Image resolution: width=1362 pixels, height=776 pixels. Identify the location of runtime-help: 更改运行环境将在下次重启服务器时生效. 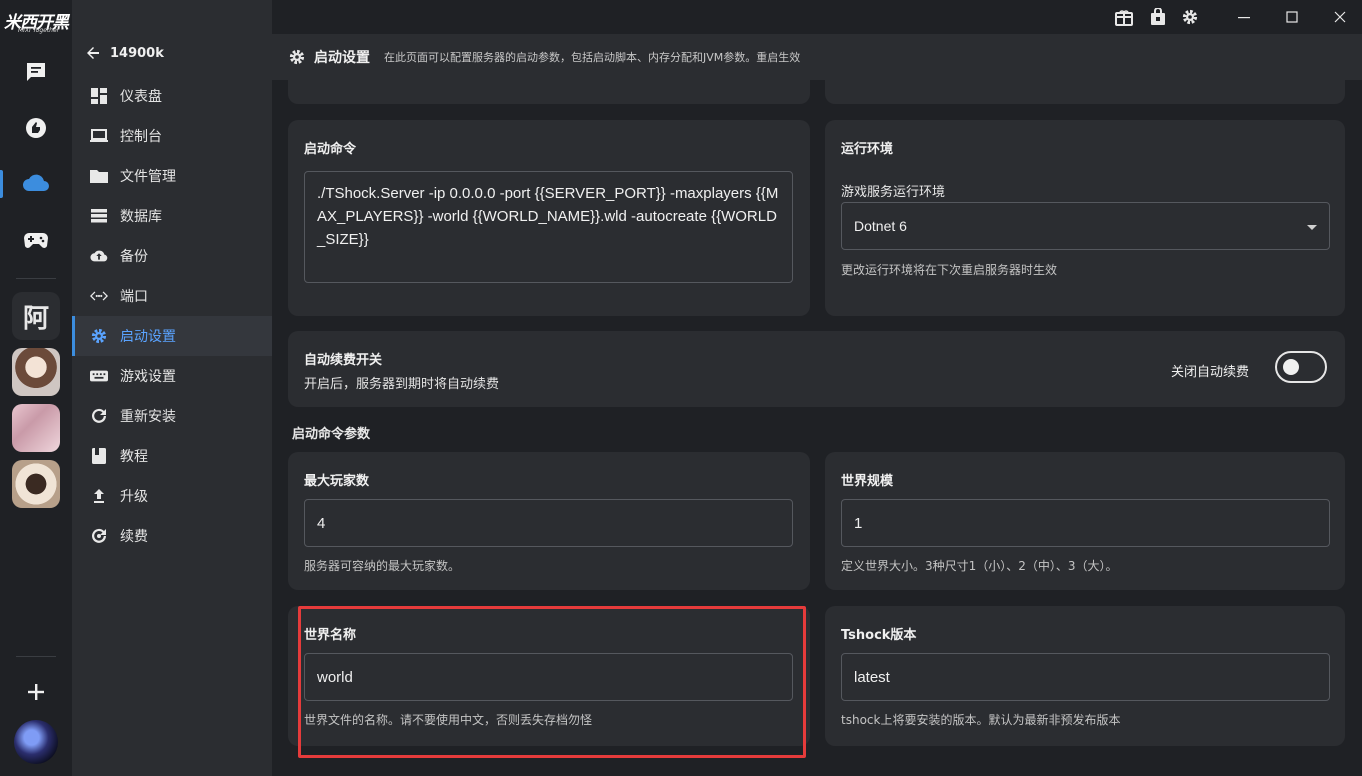
(949, 270).